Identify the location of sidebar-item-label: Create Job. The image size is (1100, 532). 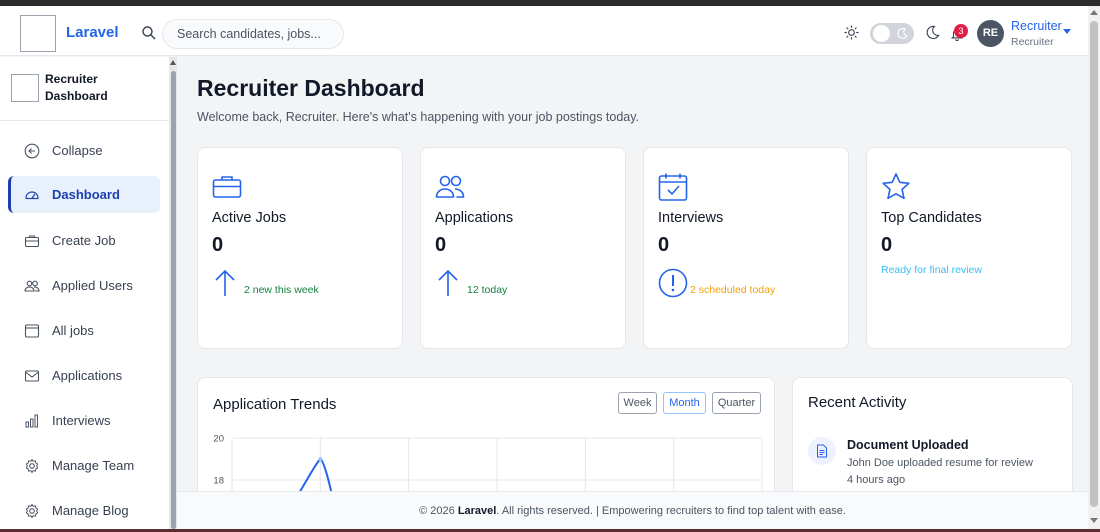
(84, 240).